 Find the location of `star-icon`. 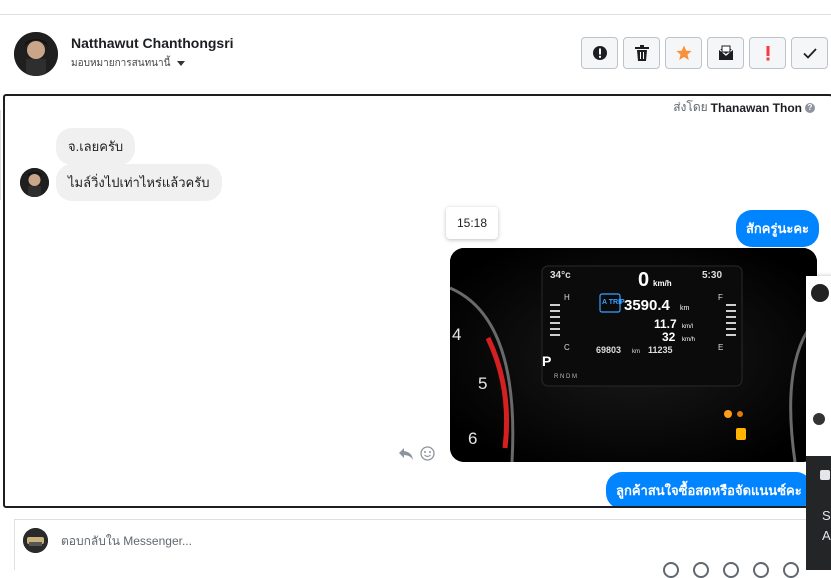

star-icon is located at coordinates (683, 52).